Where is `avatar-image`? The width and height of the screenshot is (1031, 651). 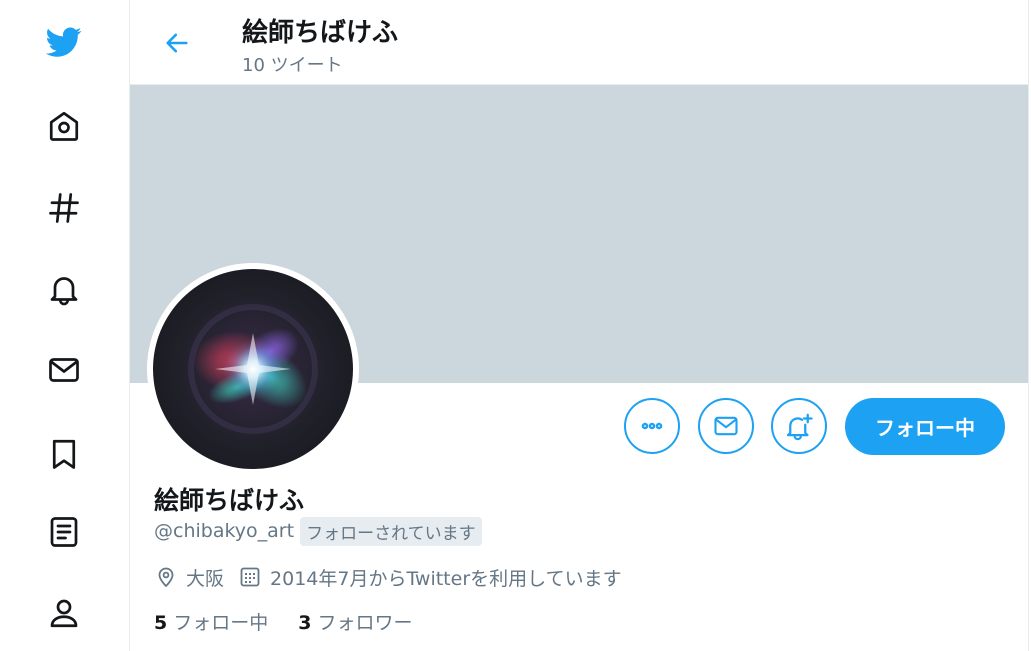 avatar-image is located at coordinates (253, 369).